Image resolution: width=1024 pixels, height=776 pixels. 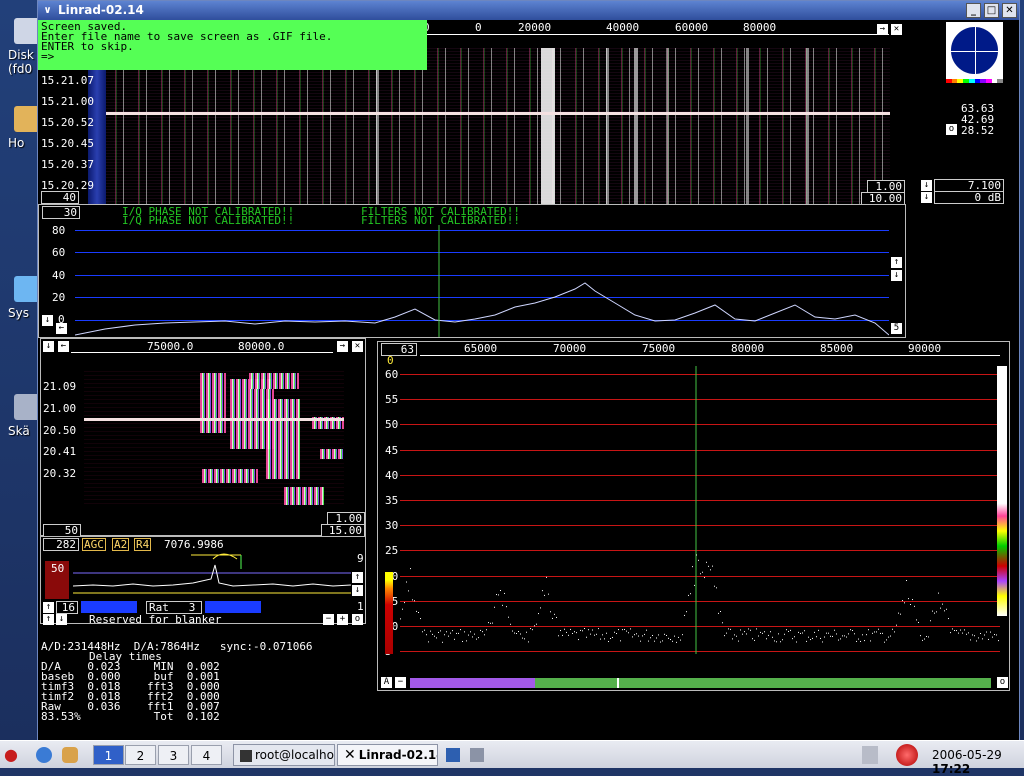 What do you see at coordinates (453, 755) in the screenshot?
I see `task-icon-a` at bounding box center [453, 755].